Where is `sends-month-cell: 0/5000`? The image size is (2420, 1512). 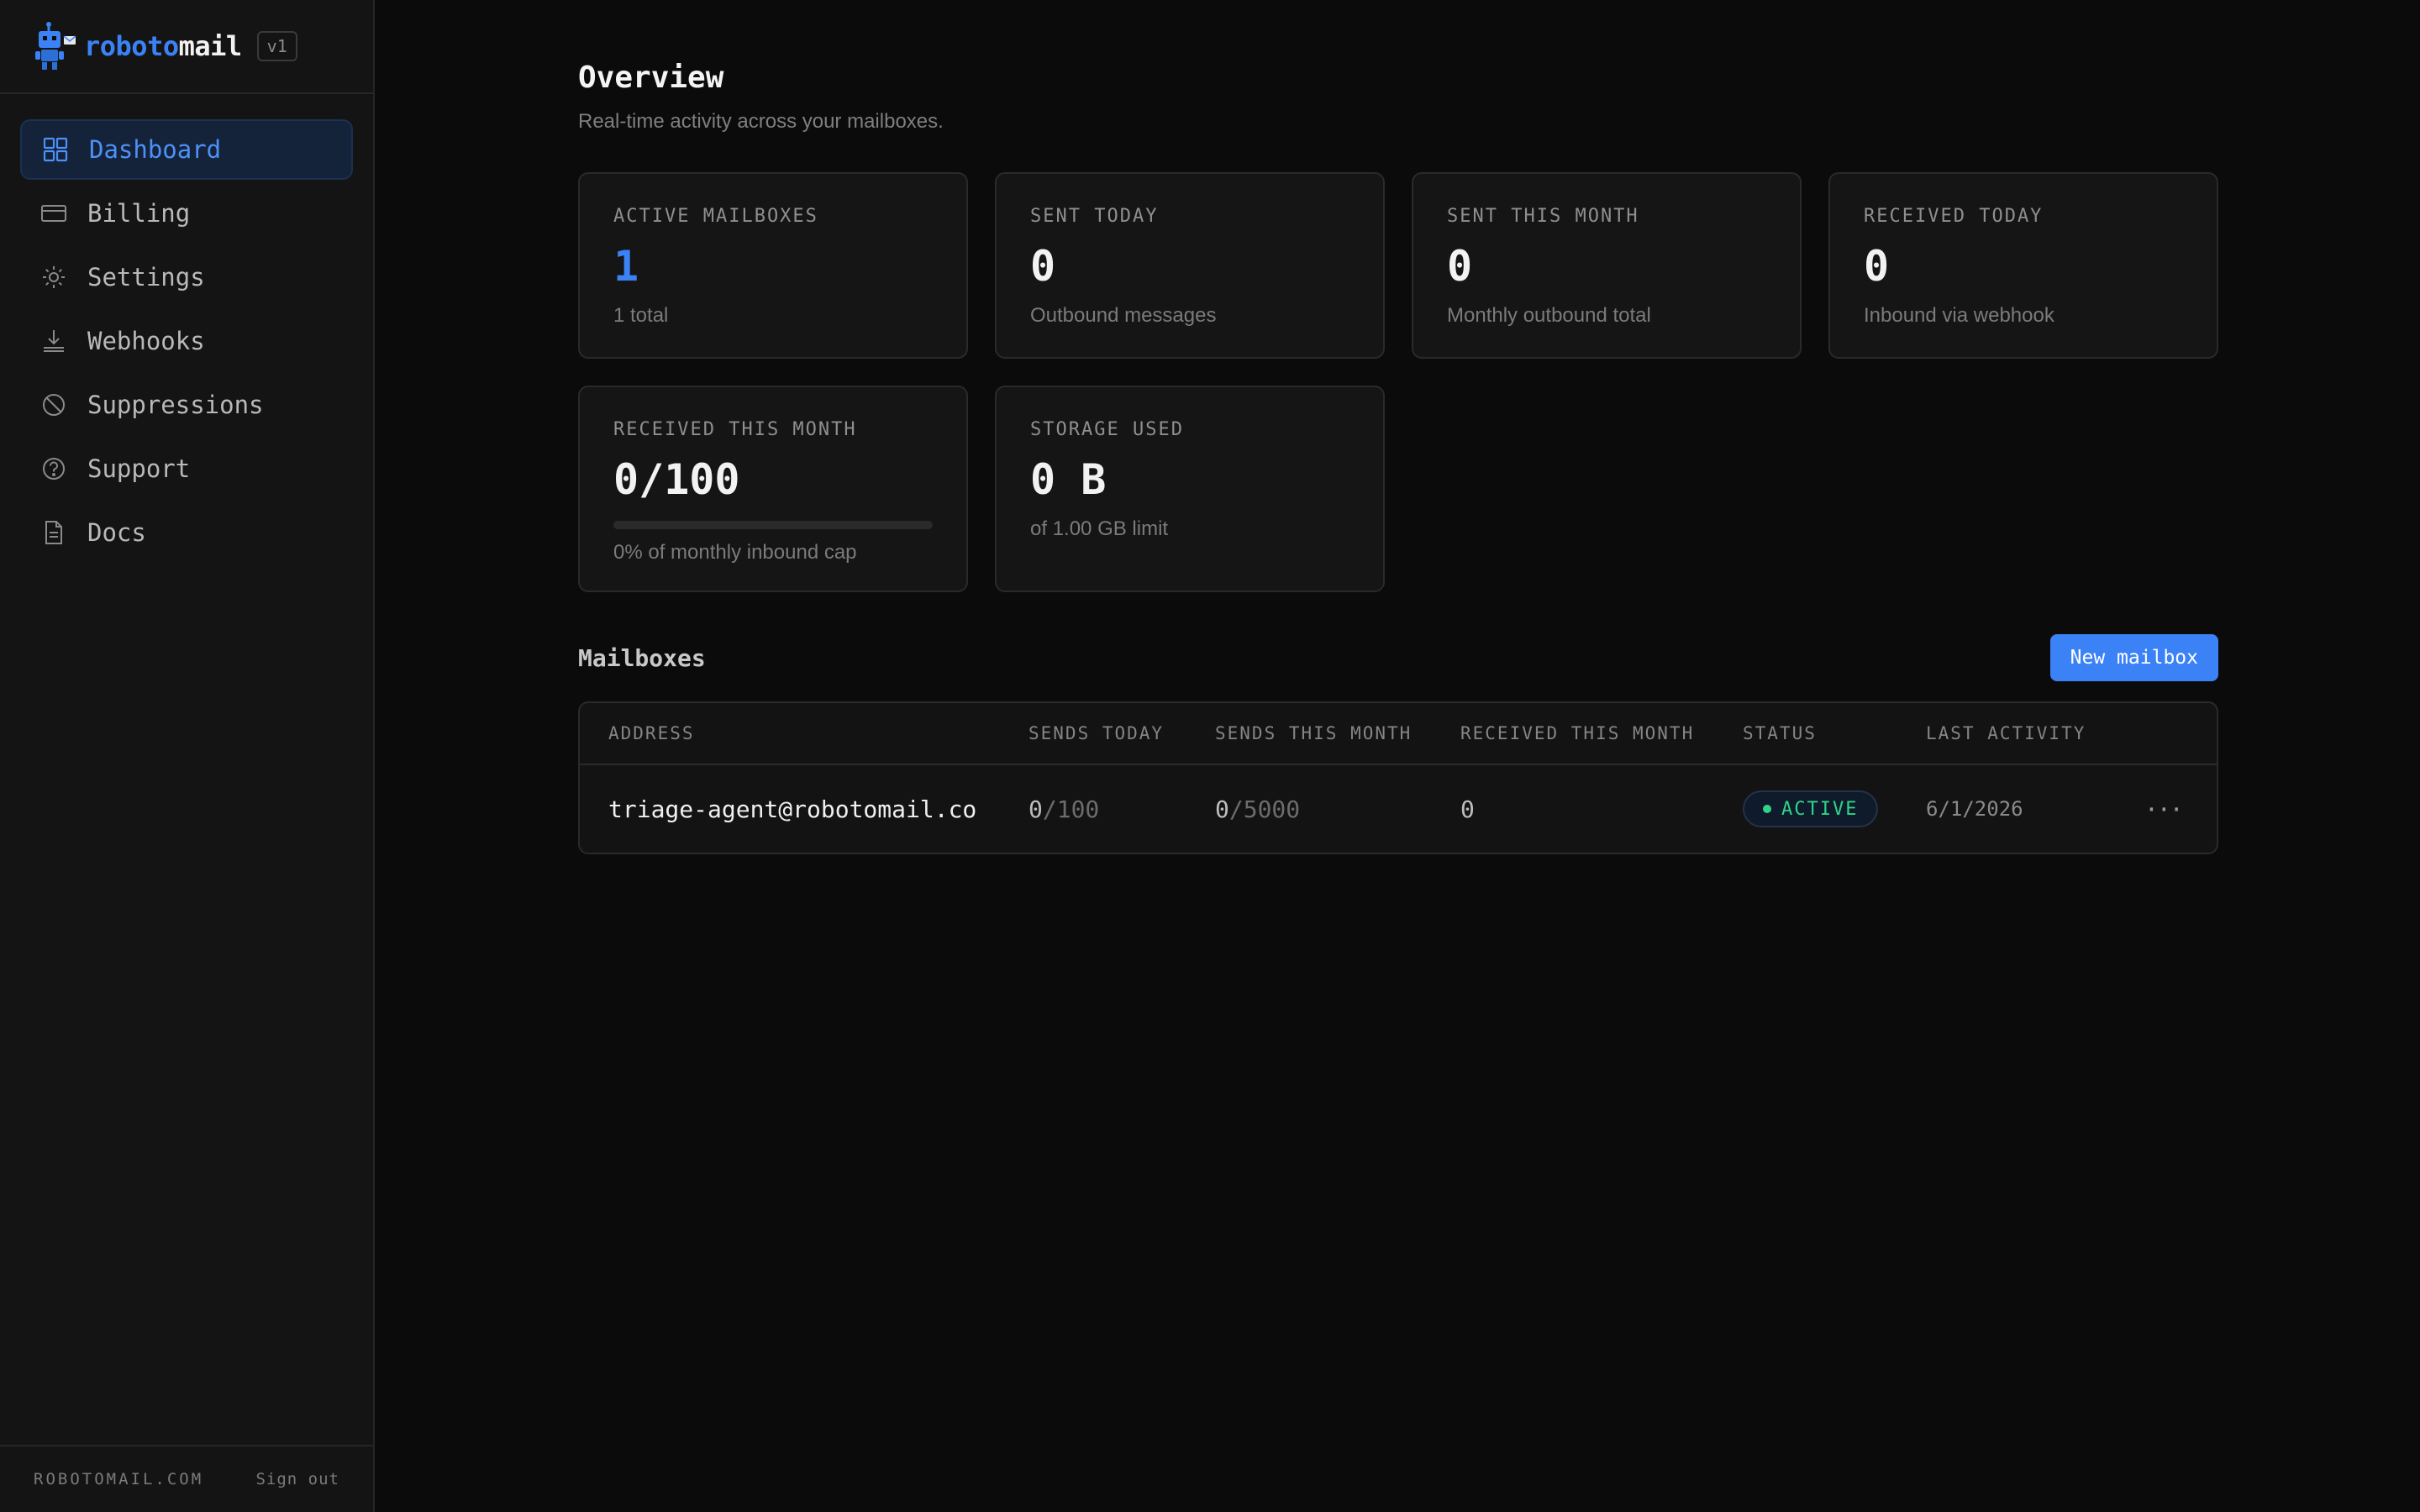 sends-month-cell: 0/5000 is located at coordinates (1258, 809).